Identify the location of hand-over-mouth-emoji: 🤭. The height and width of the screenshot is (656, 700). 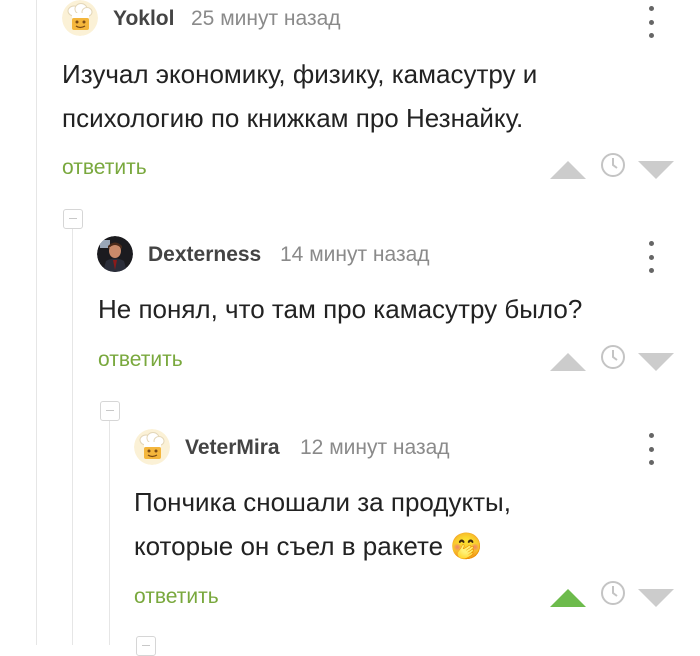
(466, 546).